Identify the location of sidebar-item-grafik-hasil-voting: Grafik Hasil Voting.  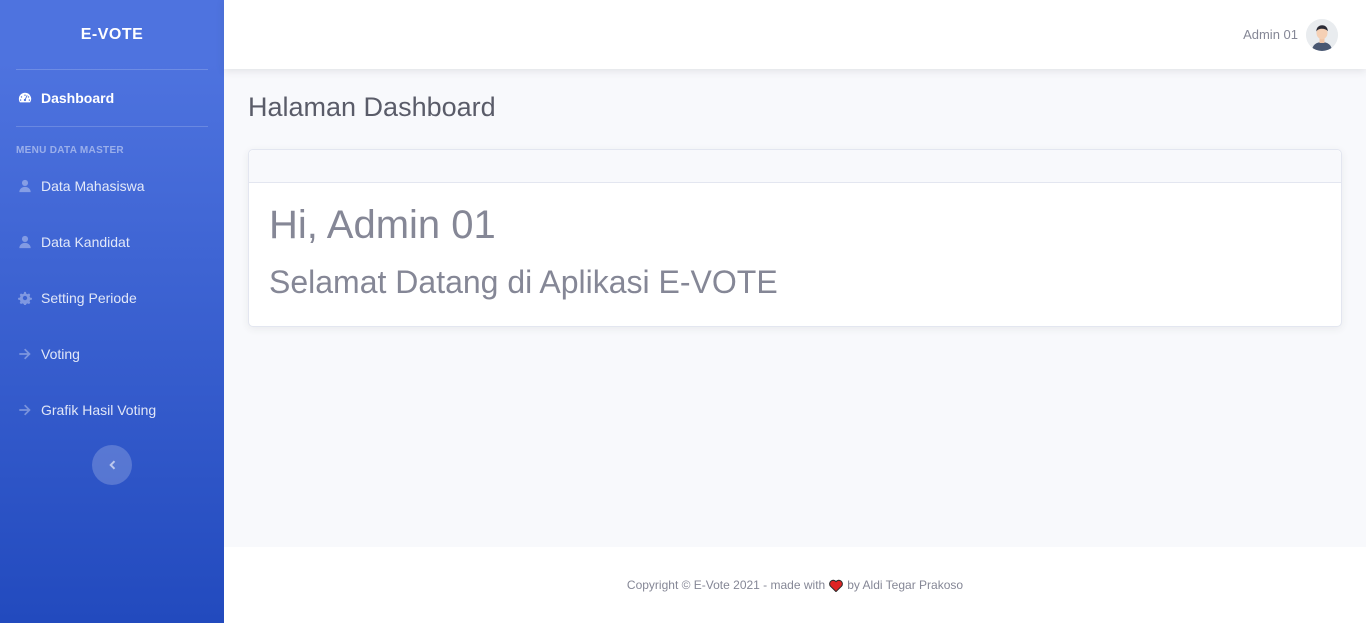
(112, 410).